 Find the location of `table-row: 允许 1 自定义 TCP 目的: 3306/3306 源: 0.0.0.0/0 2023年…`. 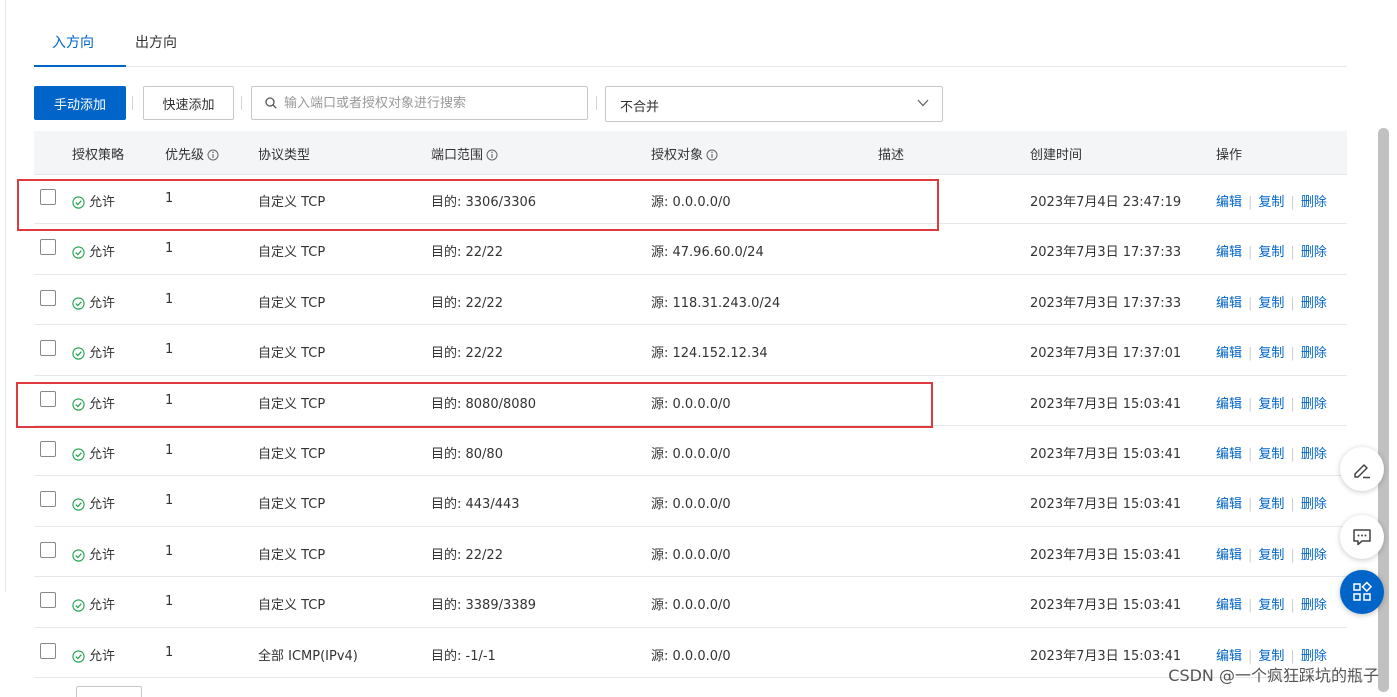

table-row: 允许 1 自定义 TCP 目的: 3306/3306 源: 0.0.0.0/0 2023年… is located at coordinates (690, 199).